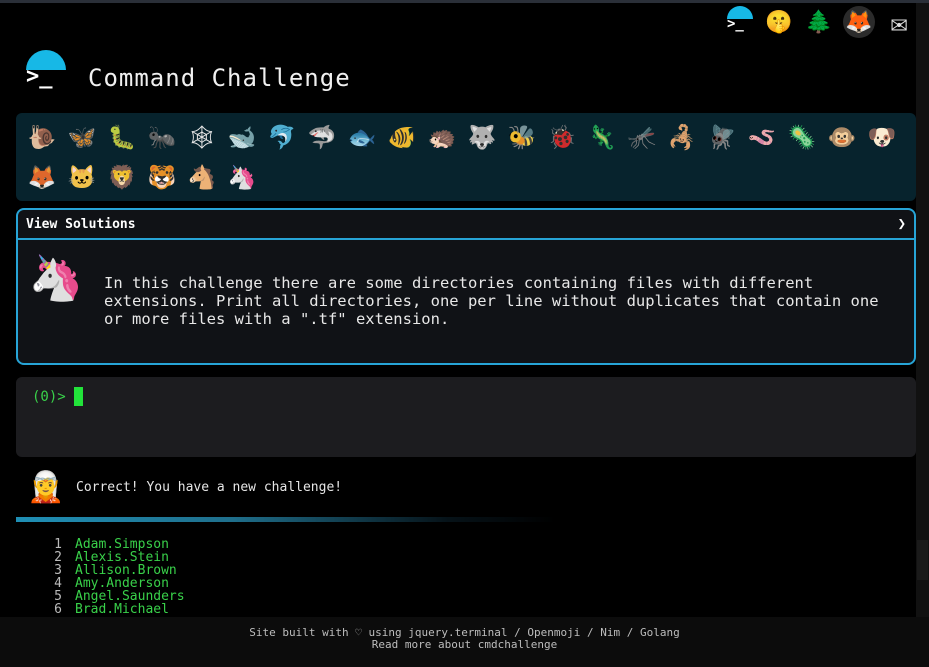 The image size is (929, 667). Describe the element at coordinates (562, 137) in the screenshot. I see `ladybug-icon: 🐞` at that location.